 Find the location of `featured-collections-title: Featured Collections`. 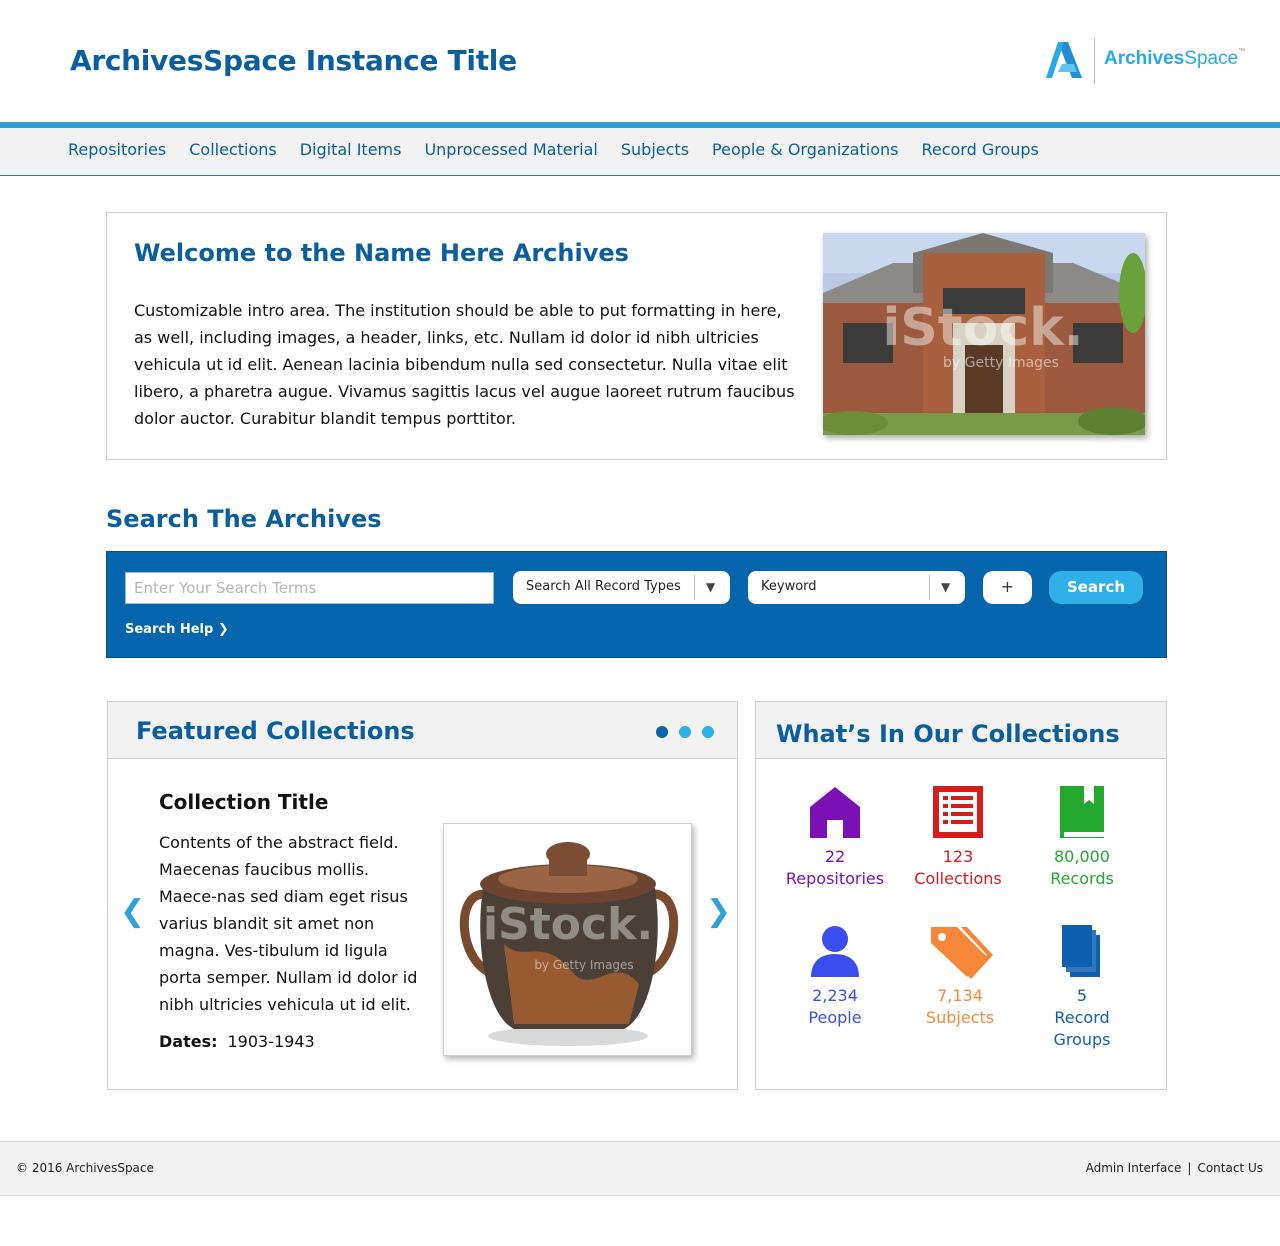

featured-collections-title: Featured Collections is located at coordinates (275, 731).